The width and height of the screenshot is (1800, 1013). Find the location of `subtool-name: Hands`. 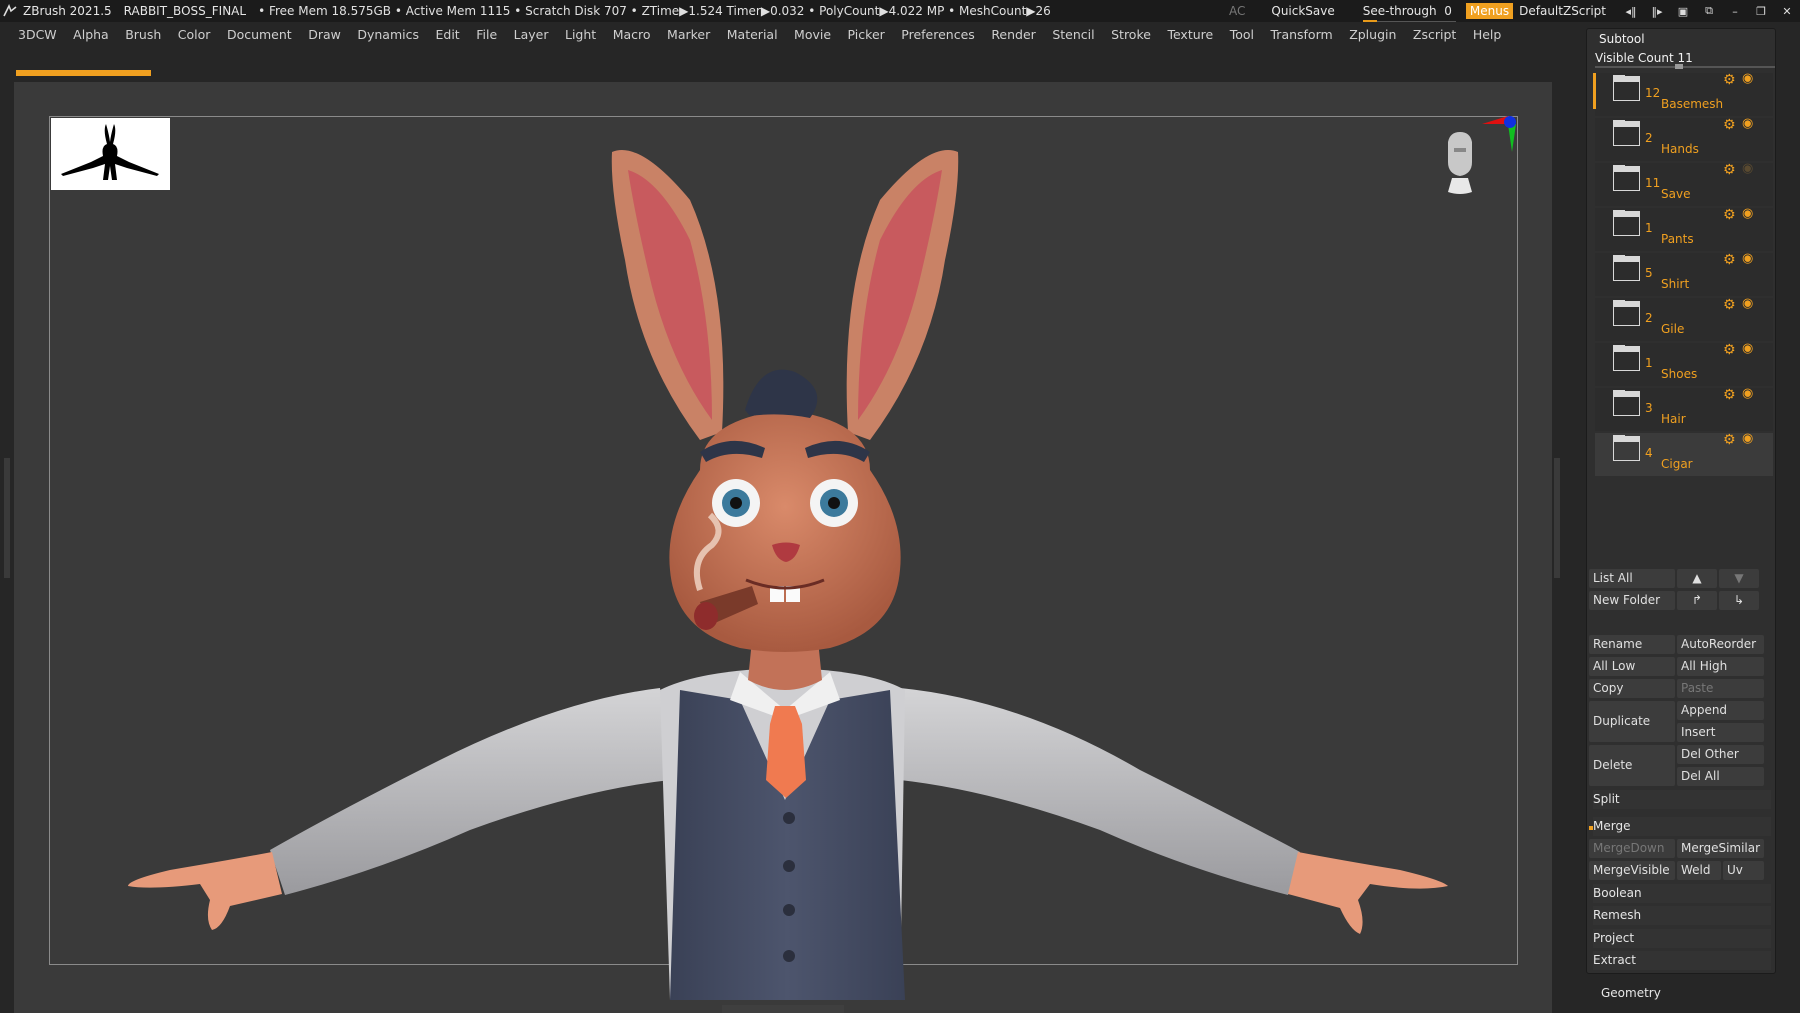

subtool-name: Hands is located at coordinates (1680, 149).